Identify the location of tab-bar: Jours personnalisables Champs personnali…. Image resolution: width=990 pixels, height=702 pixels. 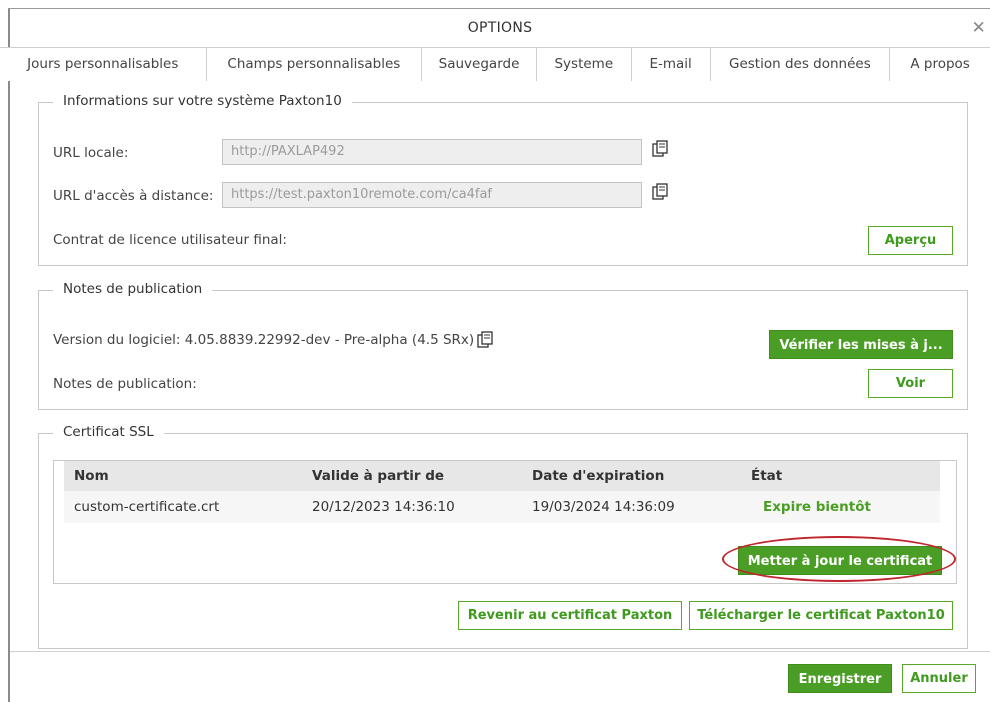
(495, 64).